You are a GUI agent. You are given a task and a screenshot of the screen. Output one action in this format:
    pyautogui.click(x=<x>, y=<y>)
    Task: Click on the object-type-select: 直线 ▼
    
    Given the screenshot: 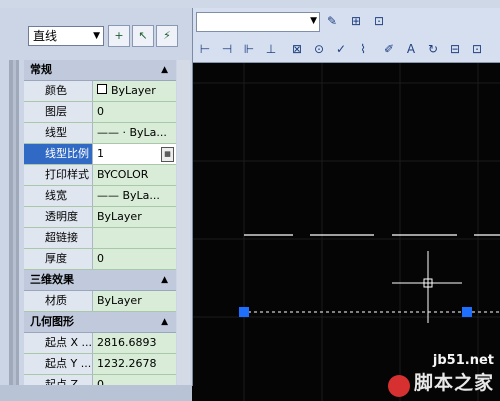 What is the action you would take?
    pyautogui.click(x=66, y=36)
    